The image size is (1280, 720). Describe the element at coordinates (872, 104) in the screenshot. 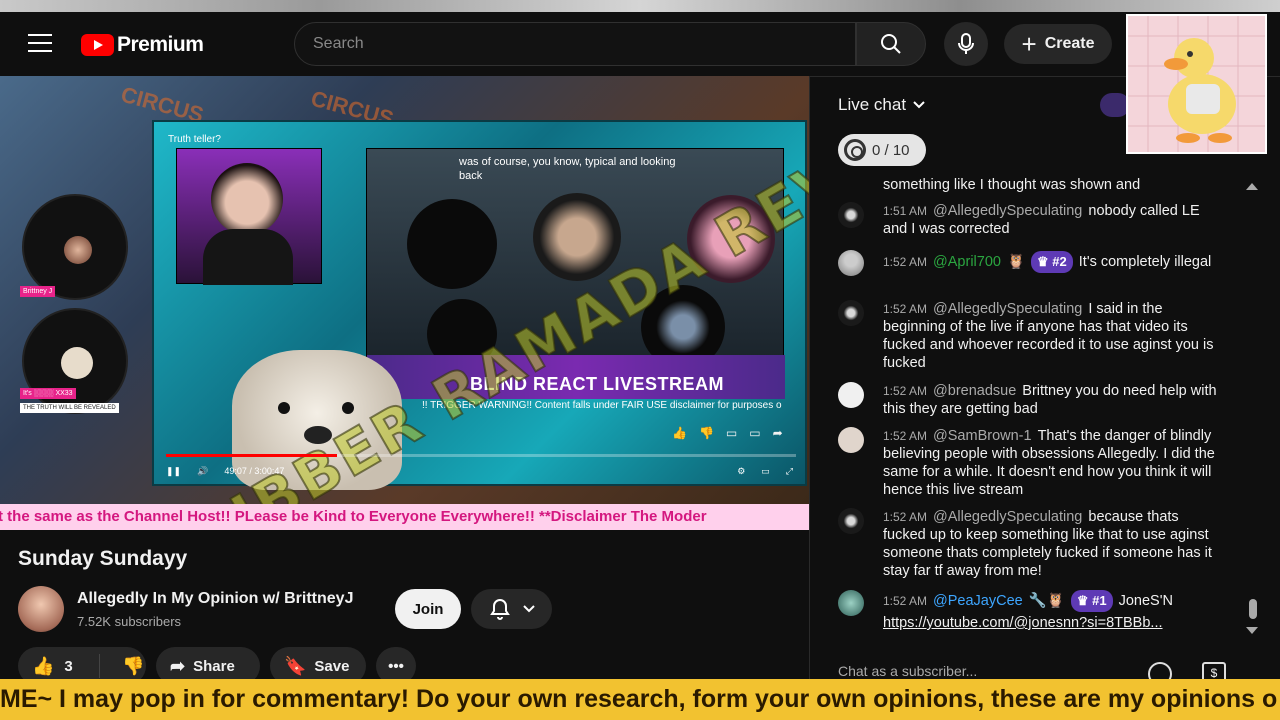

I see `live-chat-title: Live chat` at that location.